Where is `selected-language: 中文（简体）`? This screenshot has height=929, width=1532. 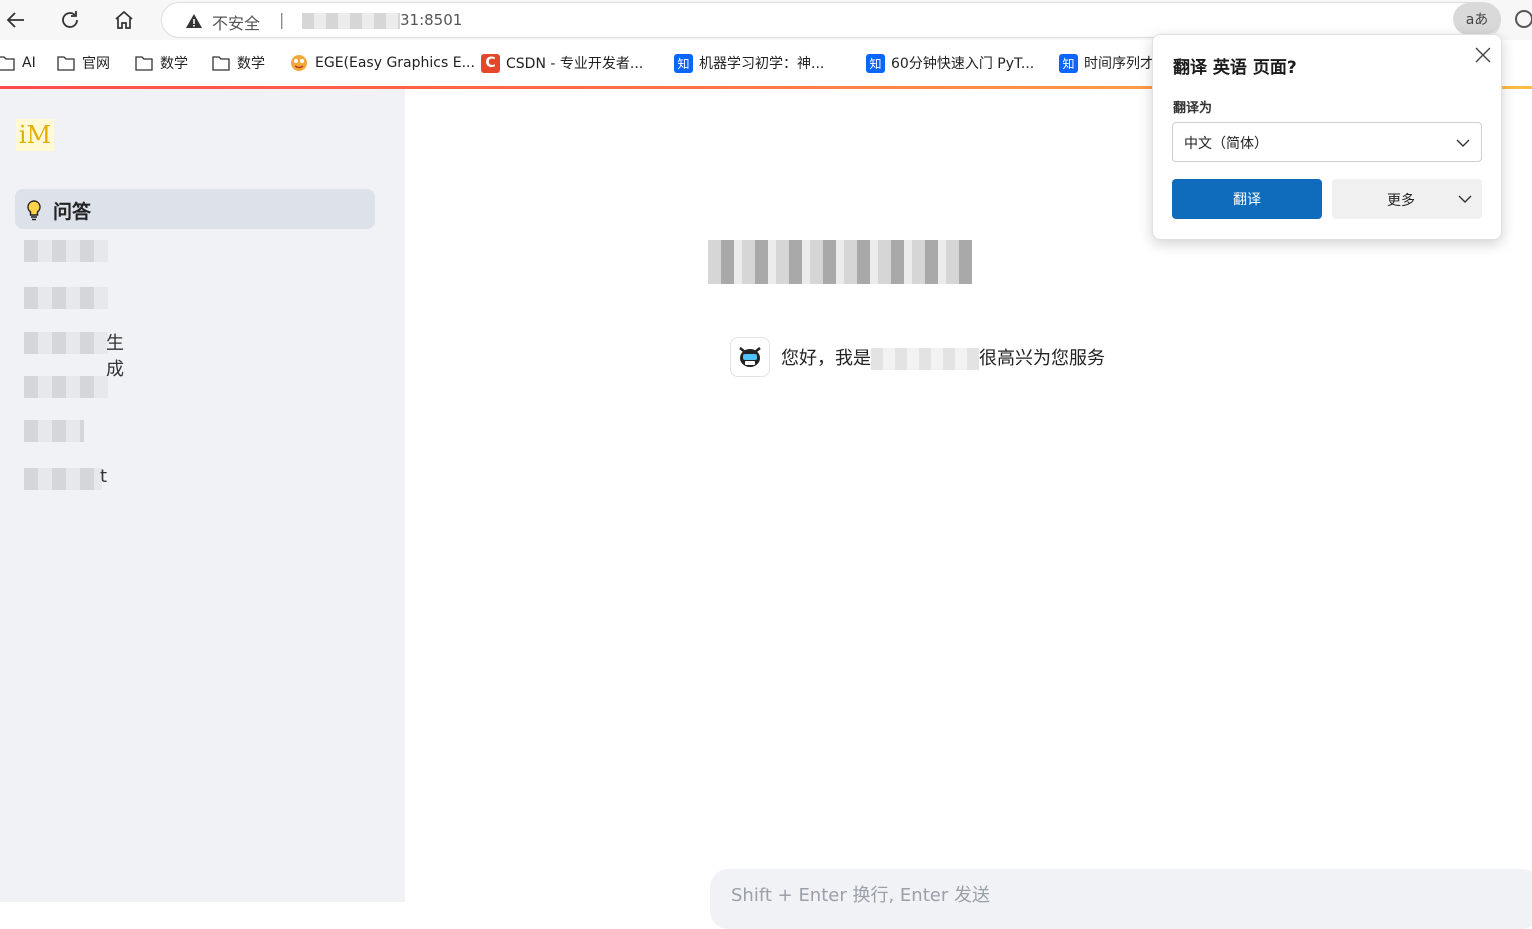
selected-language: 中文（简体） is located at coordinates (1226, 144).